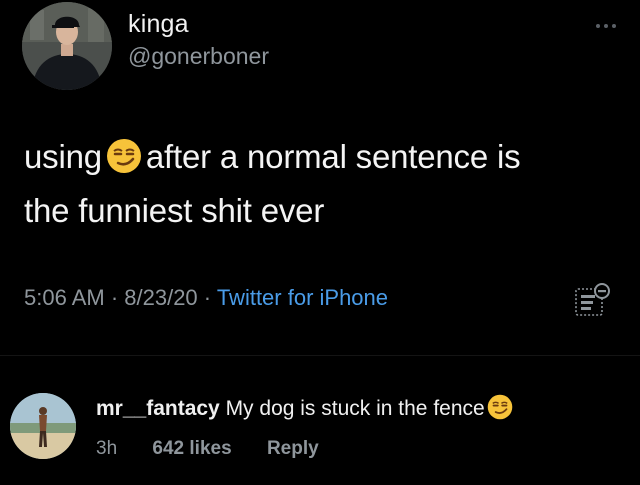 The width and height of the screenshot is (640, 485). I want to click on author-display-name: kinga, so click(158, 24).